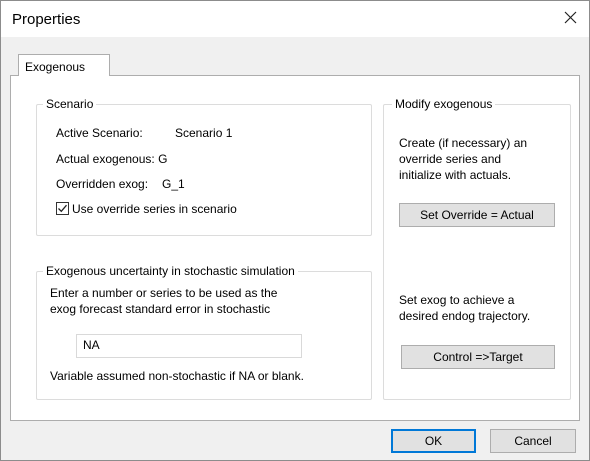 The image size is (590, 461). Describe the element at coordinates (477, 215) in the screenshot. I see `set-override-button: Set Override = Actual` at that location.